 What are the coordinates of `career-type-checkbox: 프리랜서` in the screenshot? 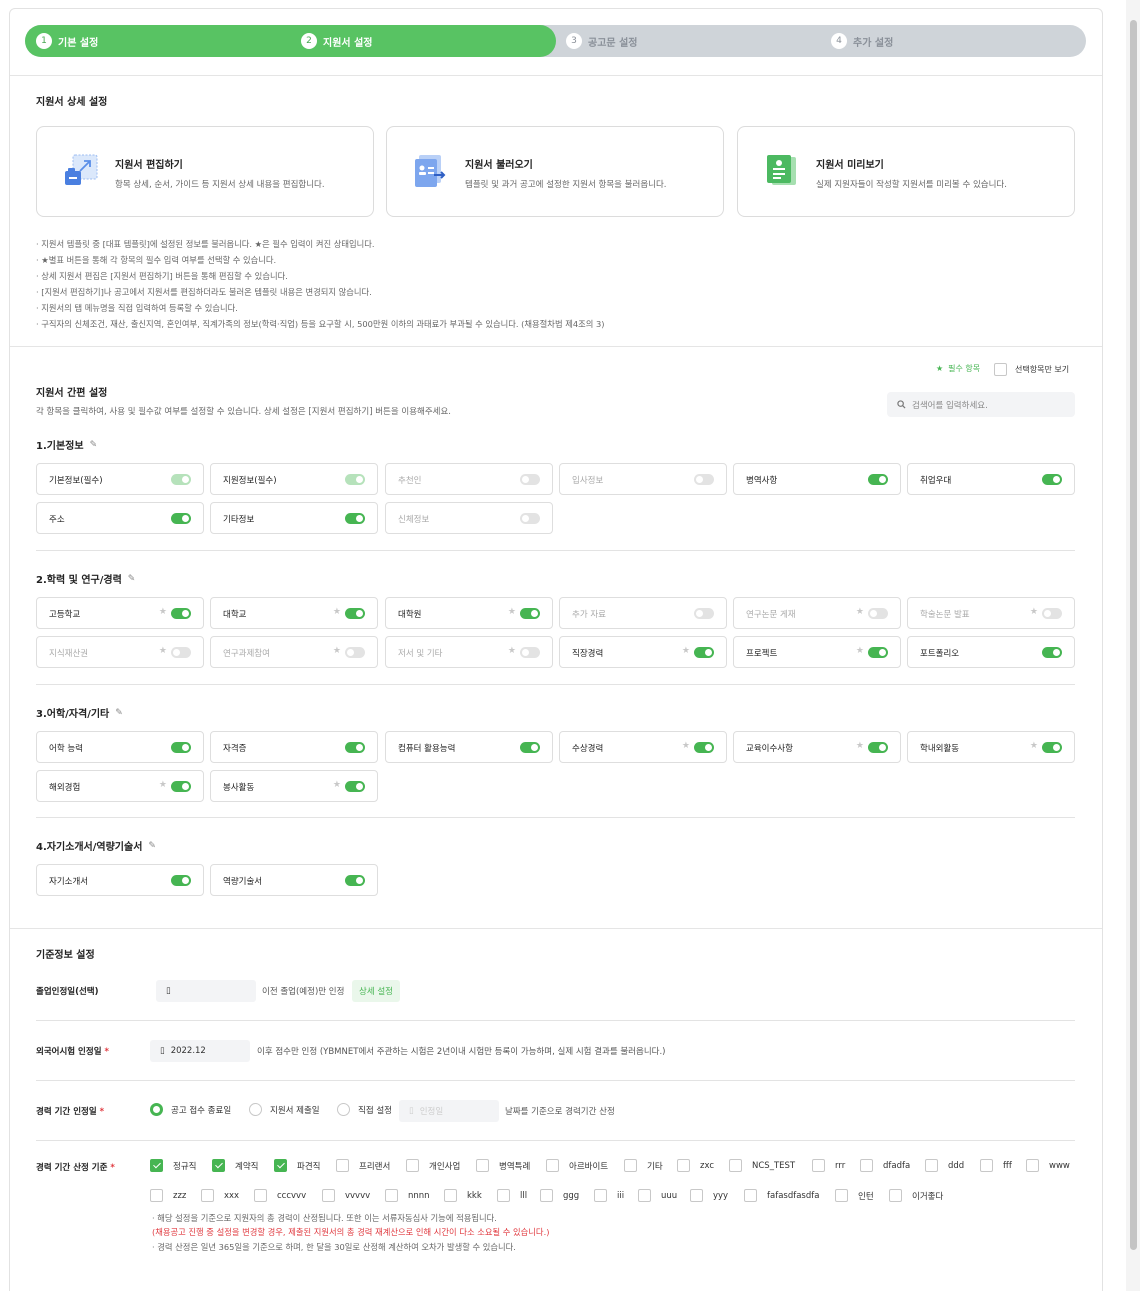 It's located at (363, 1165).